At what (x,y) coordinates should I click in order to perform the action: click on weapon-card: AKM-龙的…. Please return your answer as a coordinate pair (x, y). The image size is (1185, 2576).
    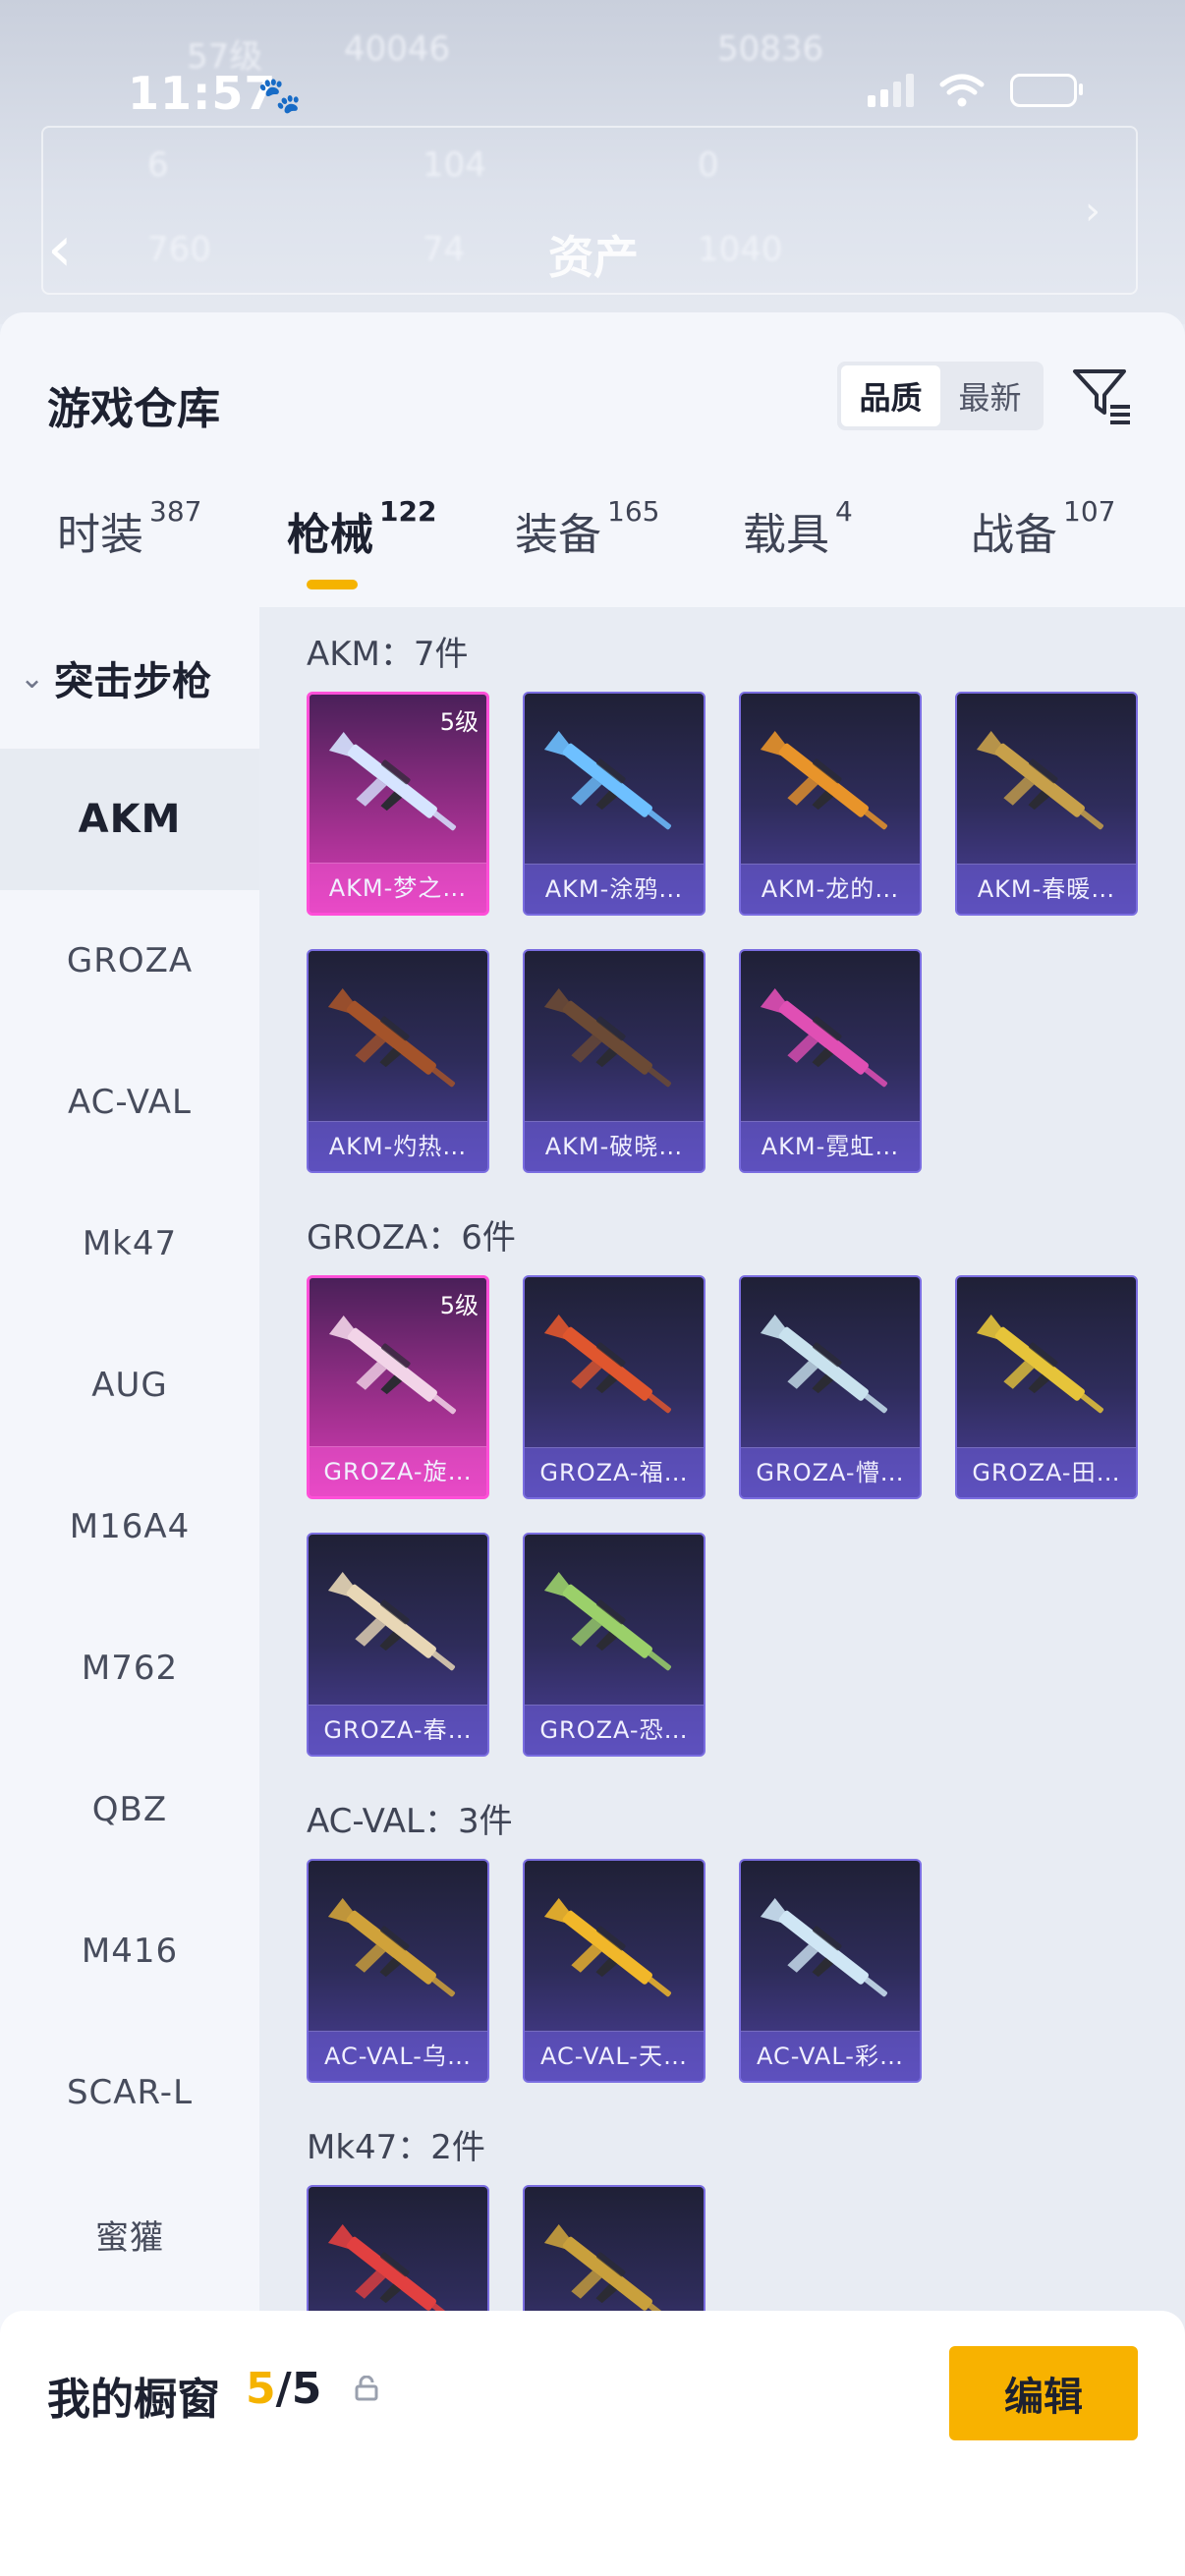
    Looking at the image, I should click on (831, 804).